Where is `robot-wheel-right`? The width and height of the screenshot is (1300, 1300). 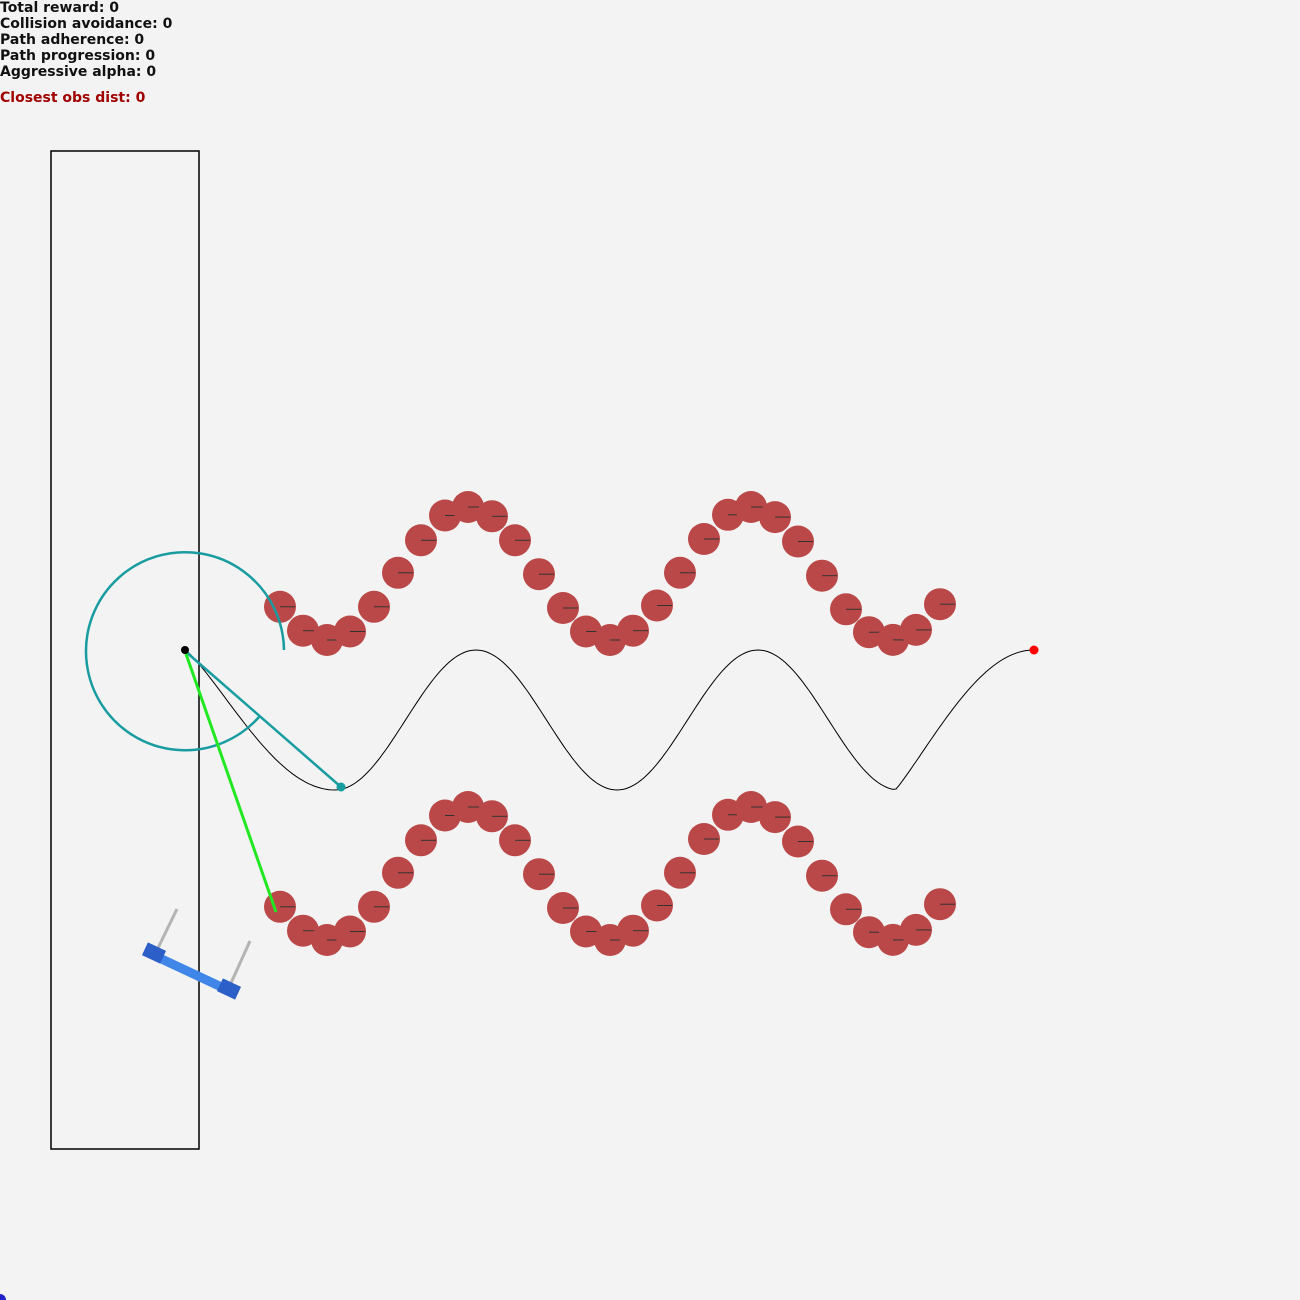 robot-wheel-right is located at coordinates (229, 989).